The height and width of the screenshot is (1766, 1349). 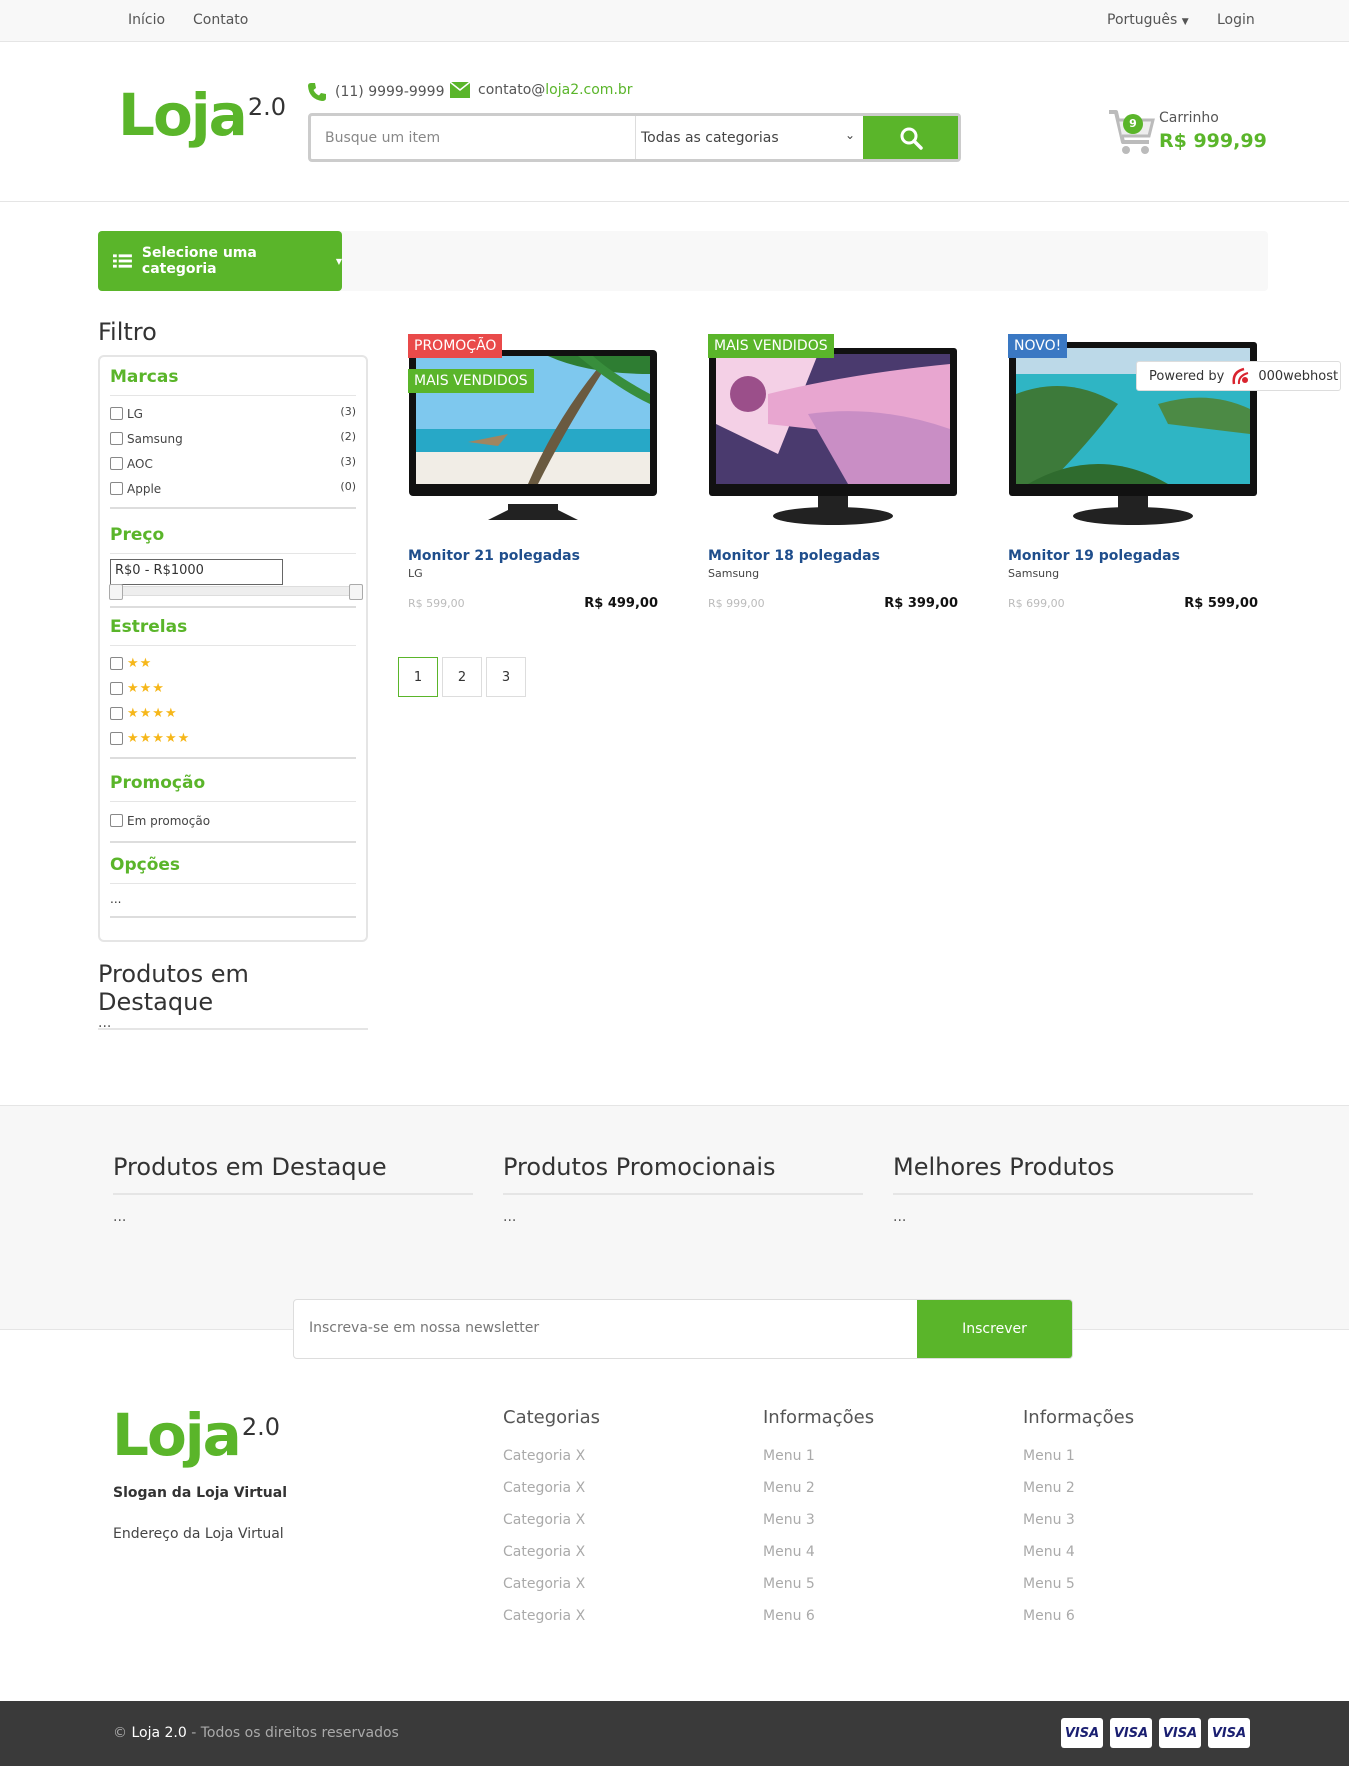 What do you see at coordinates (589, 90) in the screenshot?
I see `email-domain: loja2.com.br` at bounding box center [589, 90].